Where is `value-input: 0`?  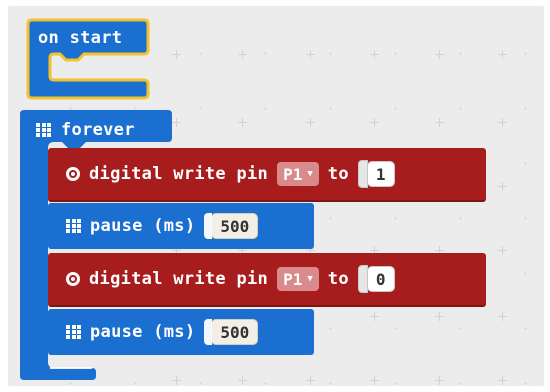
value-input: 0 is located at coordinates (380, 279).